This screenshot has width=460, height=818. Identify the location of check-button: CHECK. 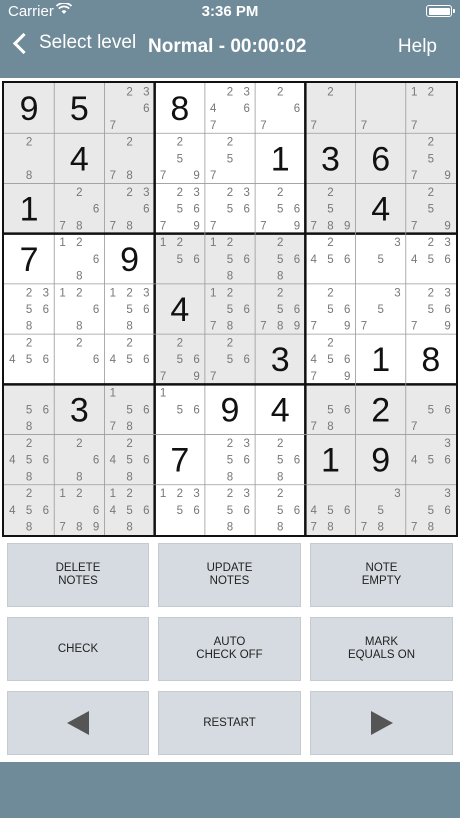
(78, 649).